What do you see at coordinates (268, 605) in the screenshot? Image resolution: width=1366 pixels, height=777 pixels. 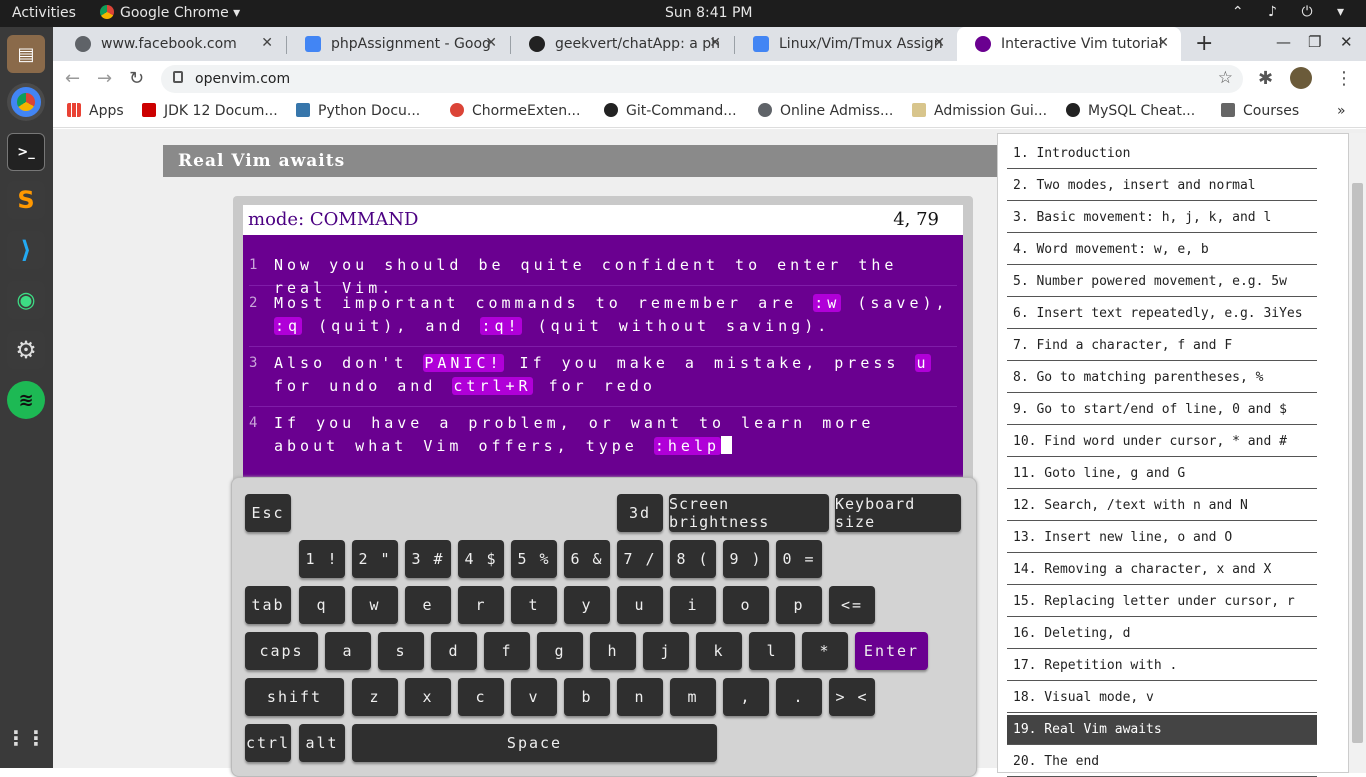 I see `key-tab: tab` at bounding box center [268, 605].